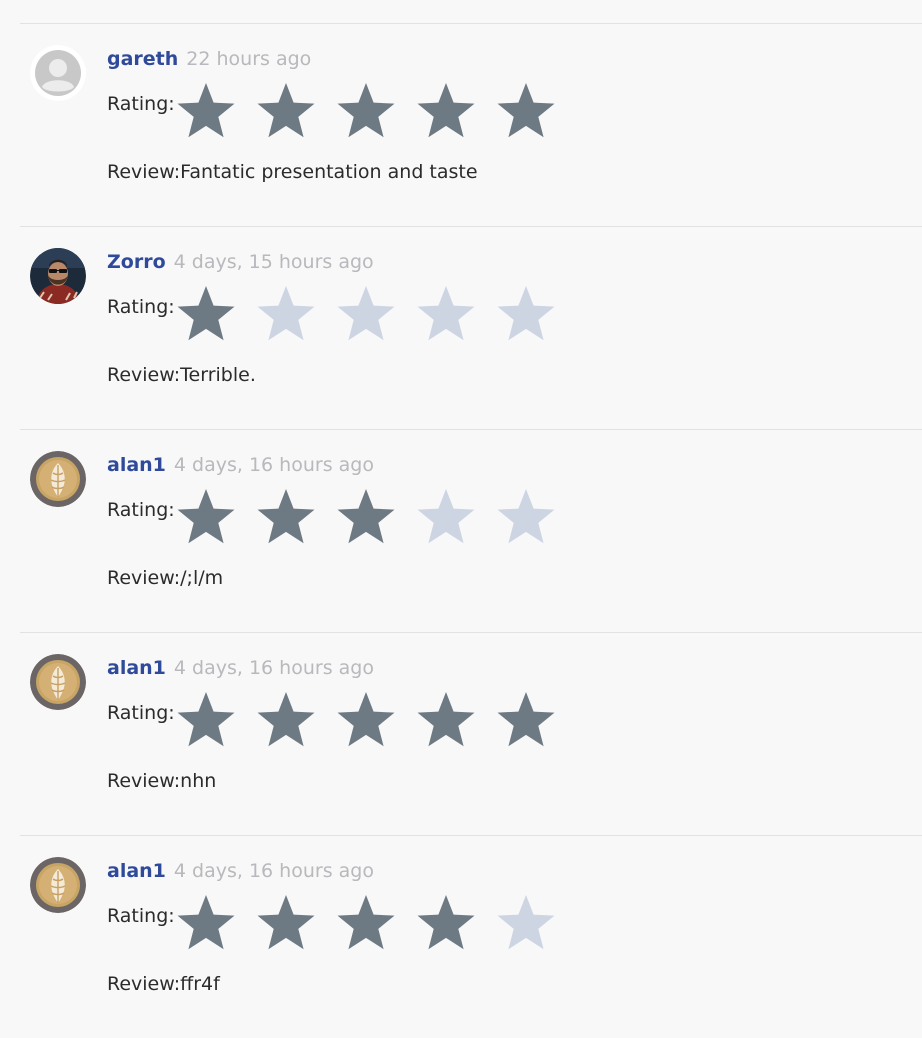 The width and height of the screenshot is (922, 1038). I want to click on review-body: Review:/;l/m, so click(165, 578).